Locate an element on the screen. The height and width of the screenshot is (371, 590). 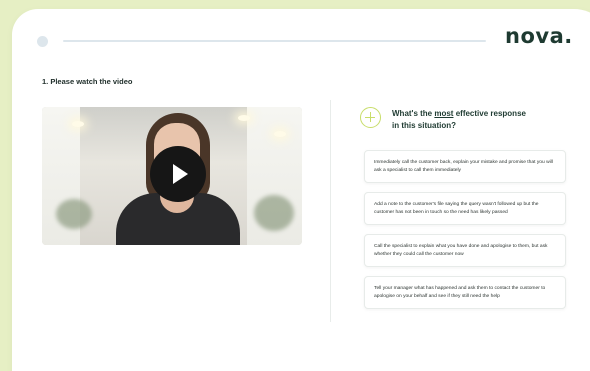
progress-indicator-dot is located at coordinates (42, 41).